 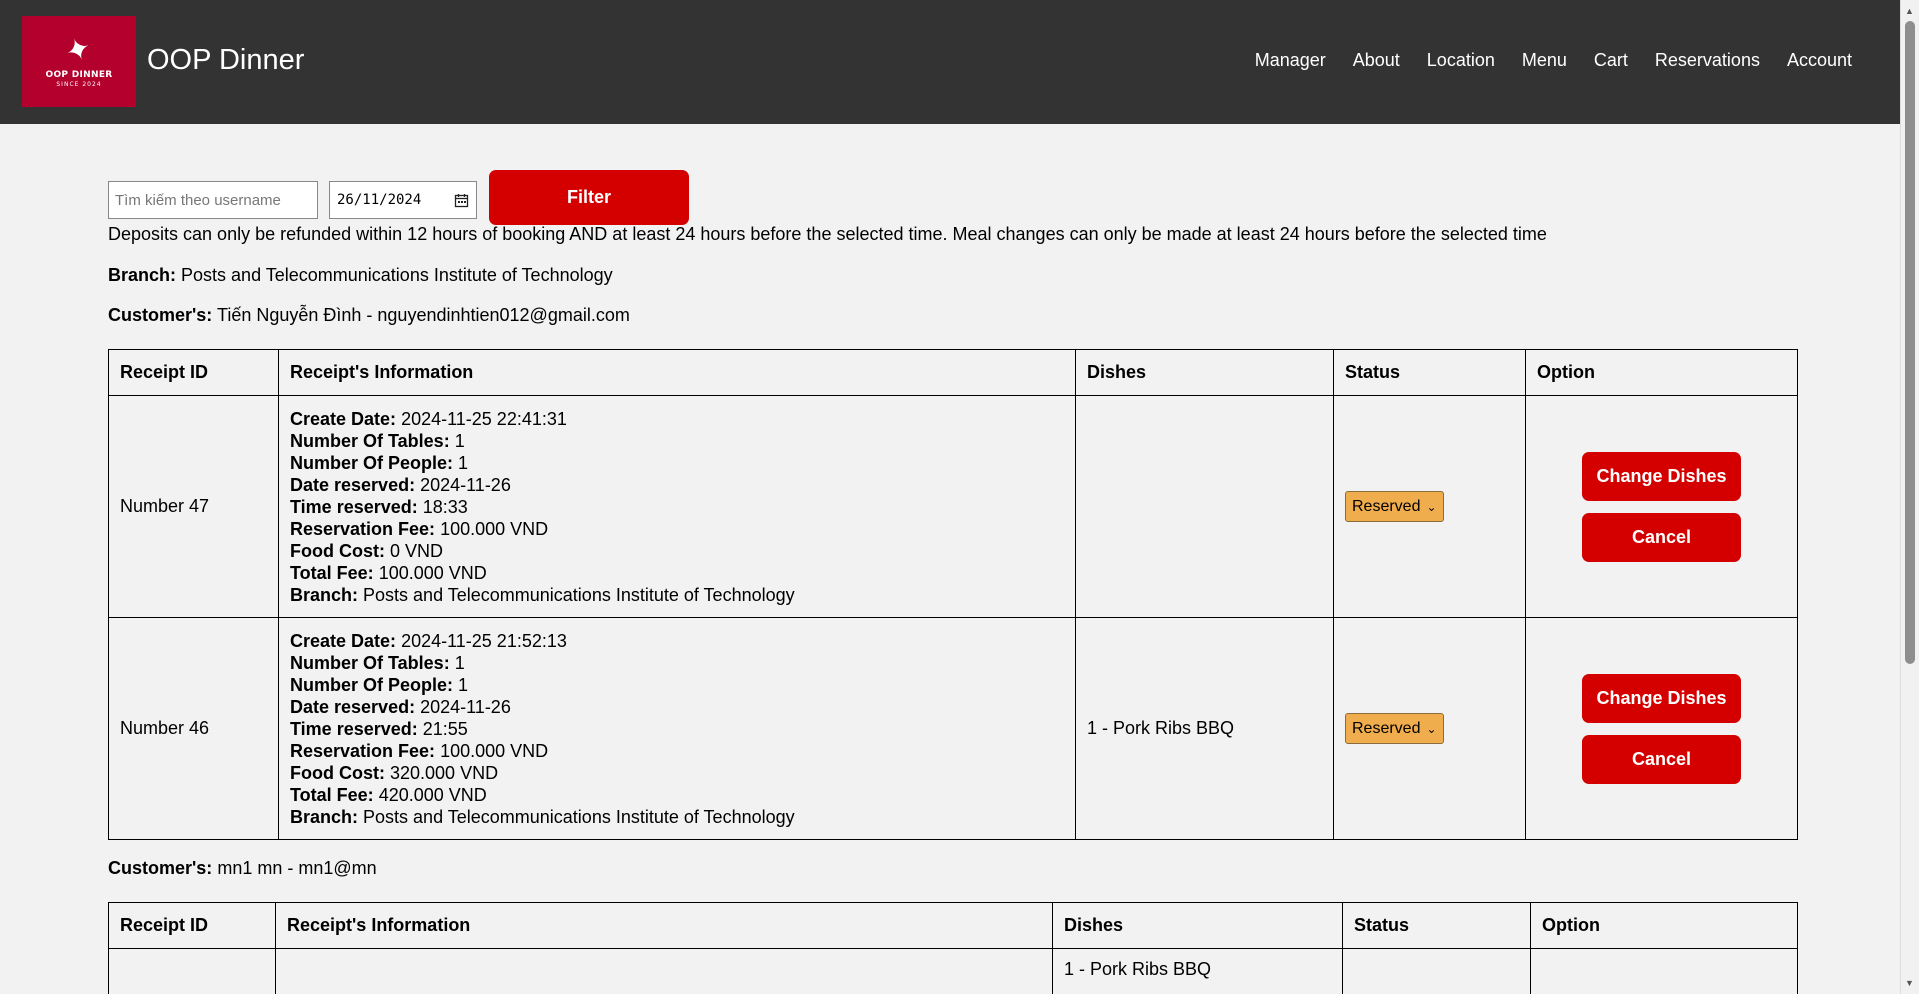 I want to click on filter-button: Filter, so click(x=589, y=197).